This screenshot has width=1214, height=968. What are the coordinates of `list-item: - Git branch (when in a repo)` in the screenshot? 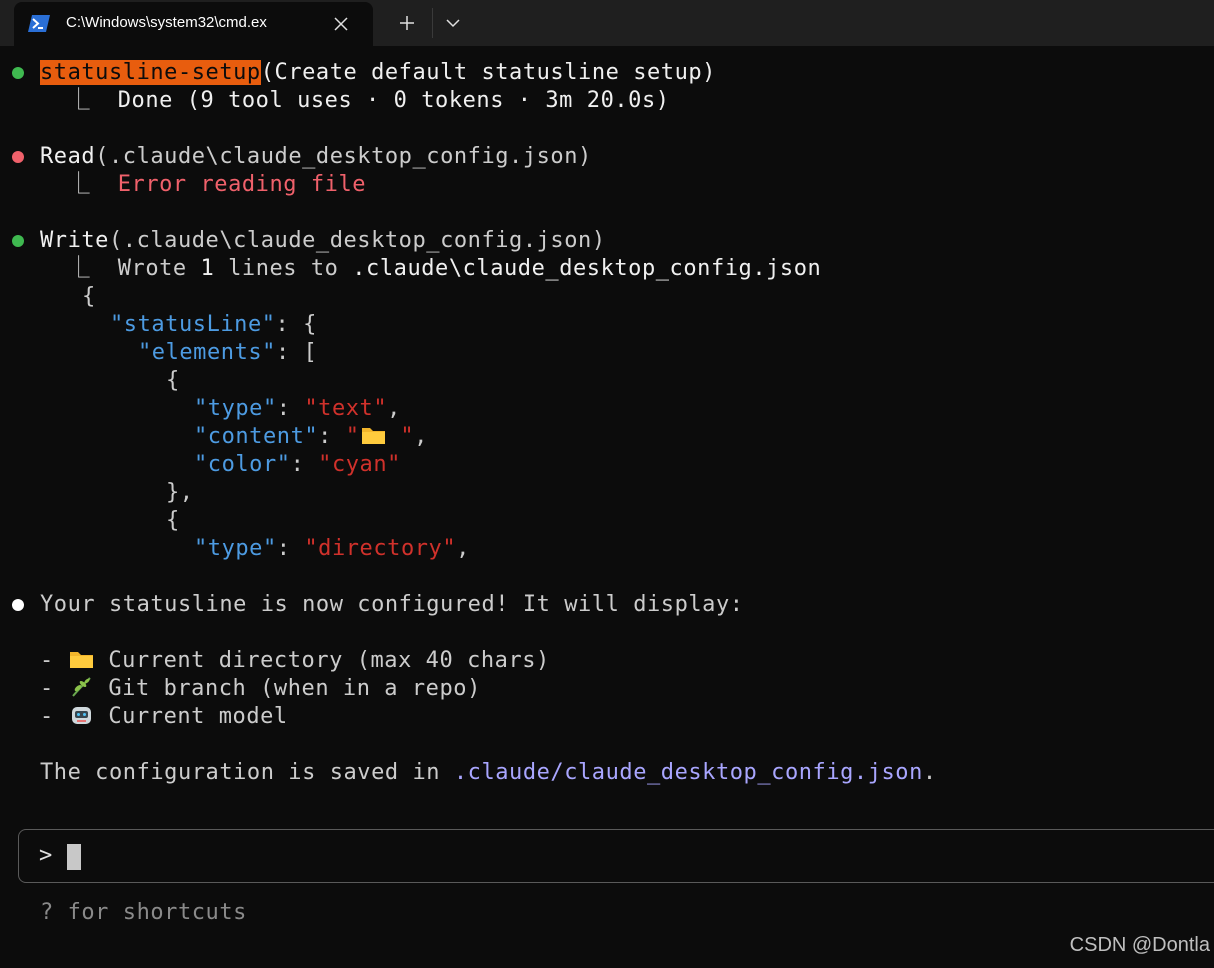 It's located at (260, 688).